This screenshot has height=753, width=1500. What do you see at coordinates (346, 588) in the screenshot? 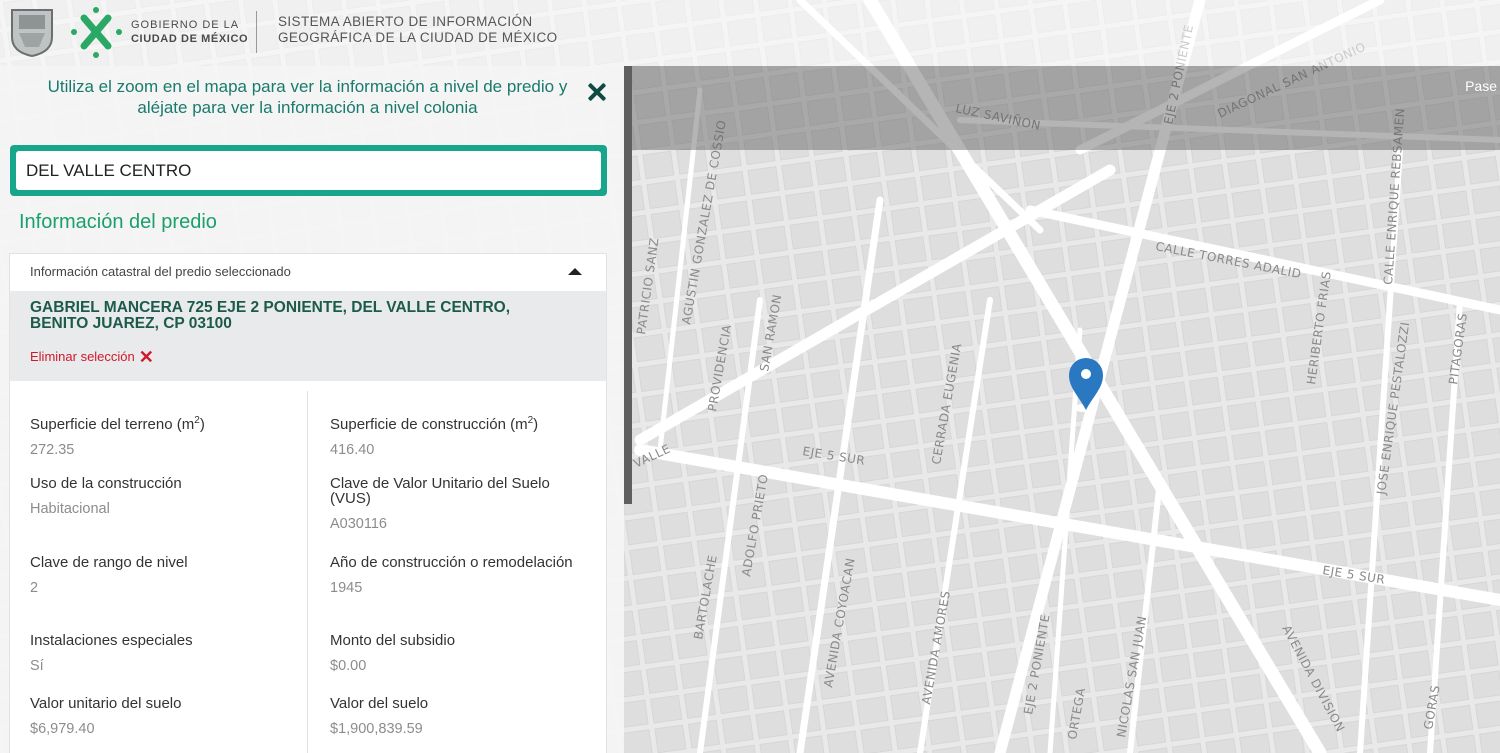
I see `field-value: 1945` at bounding box center [346, 588].